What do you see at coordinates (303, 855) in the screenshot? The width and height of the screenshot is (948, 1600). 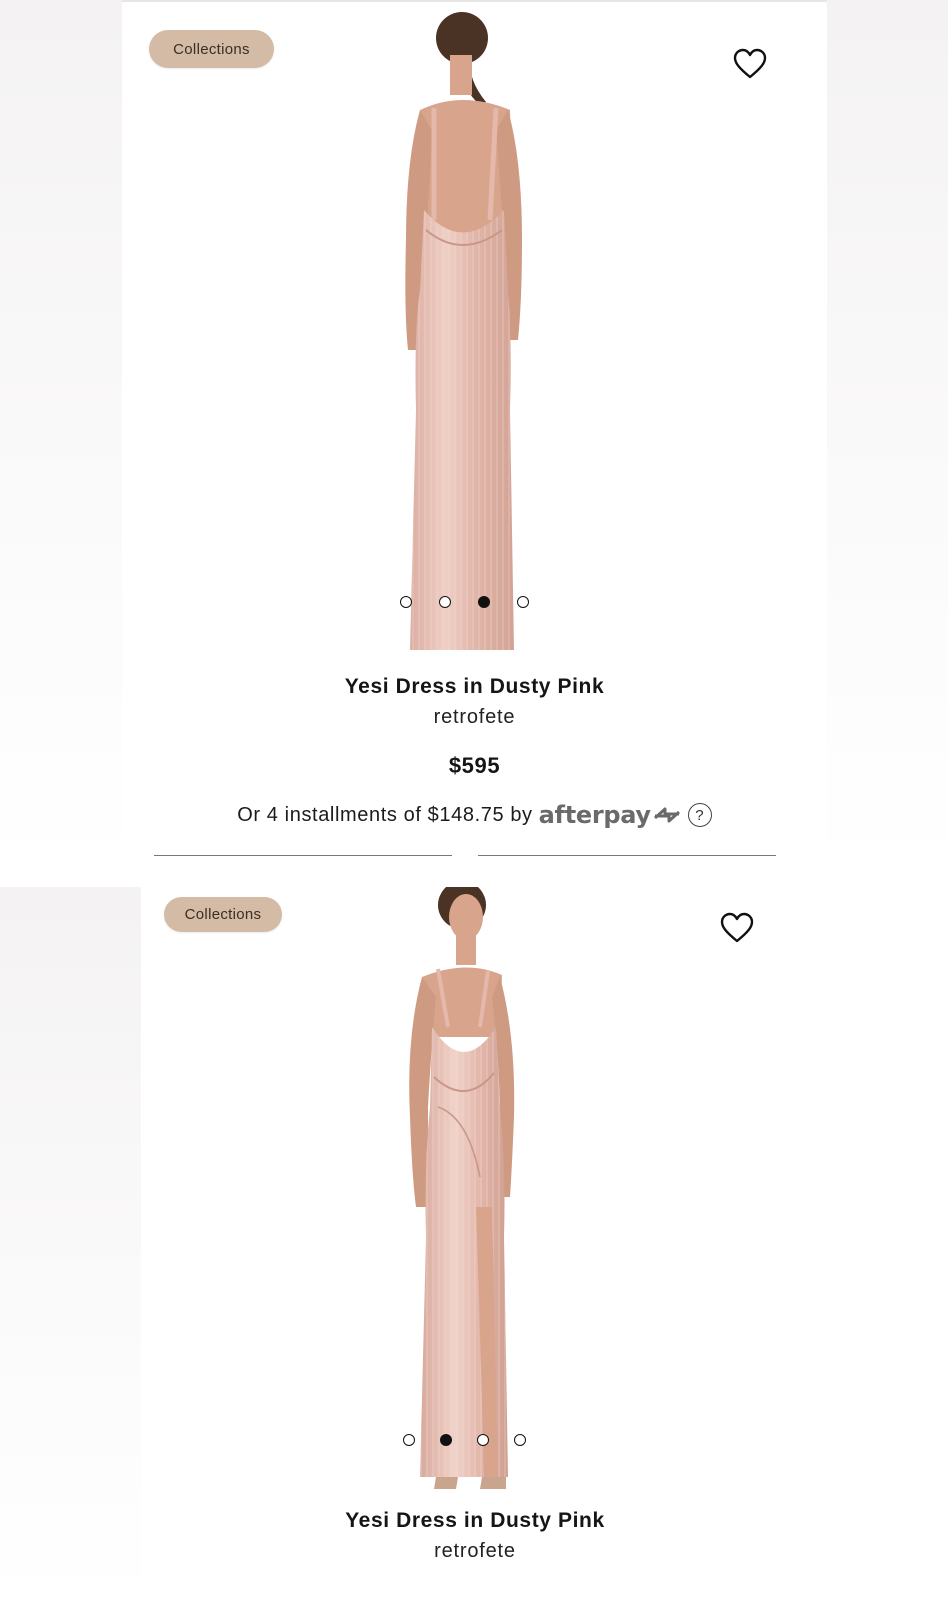 I see `card-divider-left` at bounding box center [303, 855].